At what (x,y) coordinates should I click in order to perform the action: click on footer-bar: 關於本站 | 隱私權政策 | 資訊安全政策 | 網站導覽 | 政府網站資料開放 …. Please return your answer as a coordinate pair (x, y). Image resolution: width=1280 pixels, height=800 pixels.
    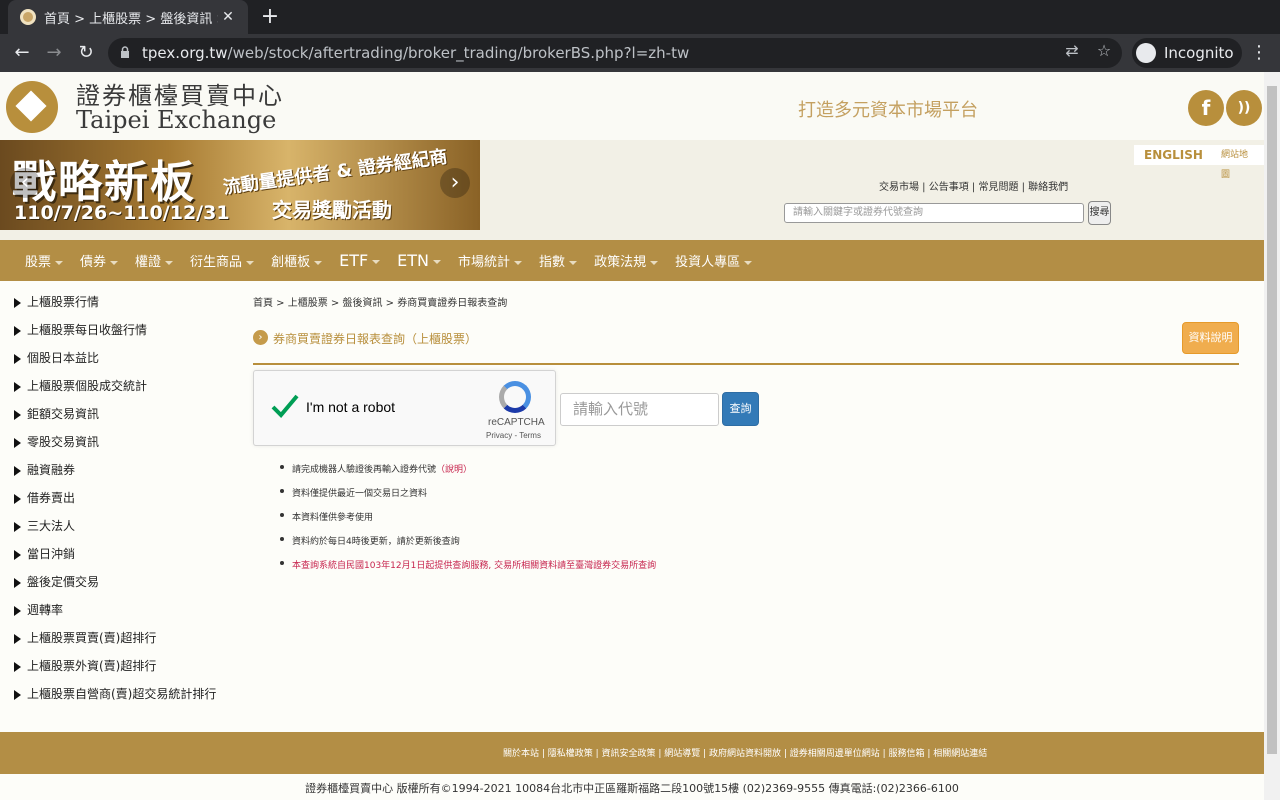
    Looking at the image, I should click on (632, 753).